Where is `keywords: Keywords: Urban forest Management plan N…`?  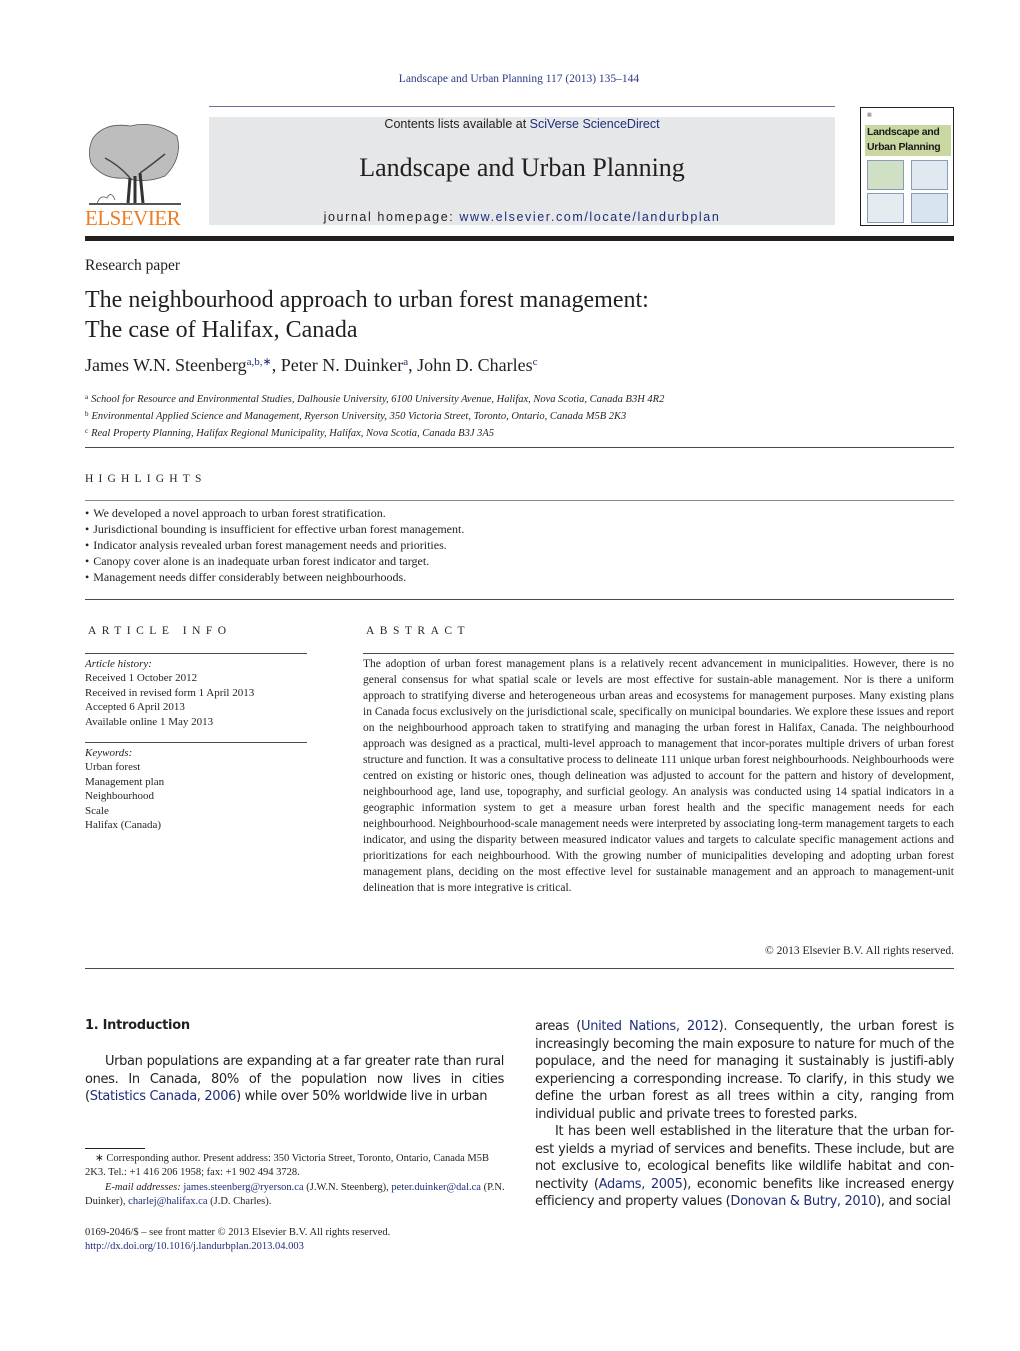 keywords: Keywords: Urban forest Management plan N… is located at coordinates (124, 789).